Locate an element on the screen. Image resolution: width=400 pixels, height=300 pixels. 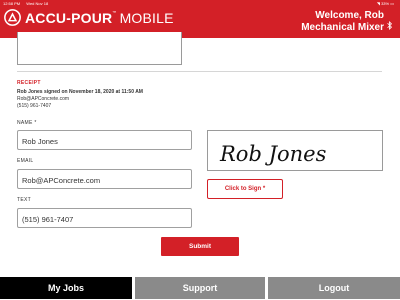
app-brand: ACCU-POUR™ MOBILE is located at coordinates (99, 18).